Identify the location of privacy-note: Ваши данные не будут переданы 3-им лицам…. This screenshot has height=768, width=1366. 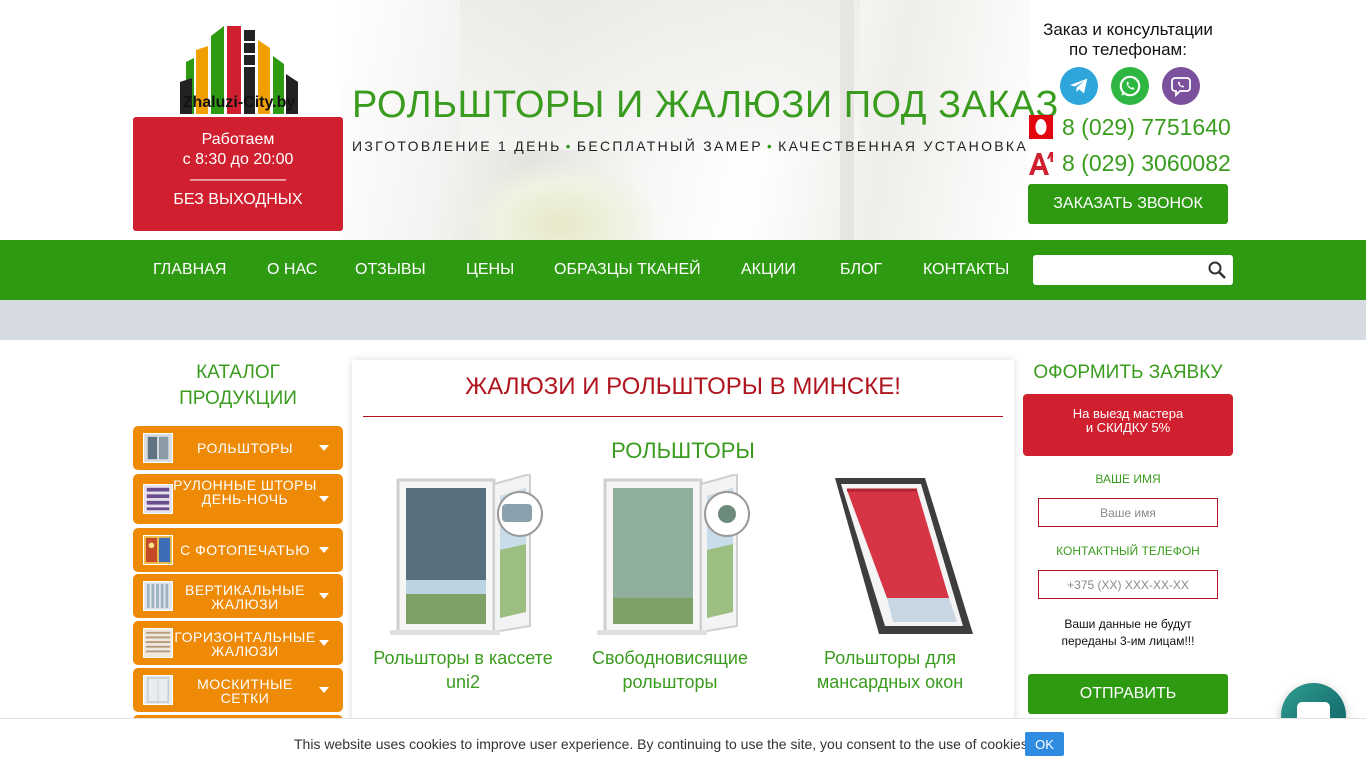
(1128, 633).